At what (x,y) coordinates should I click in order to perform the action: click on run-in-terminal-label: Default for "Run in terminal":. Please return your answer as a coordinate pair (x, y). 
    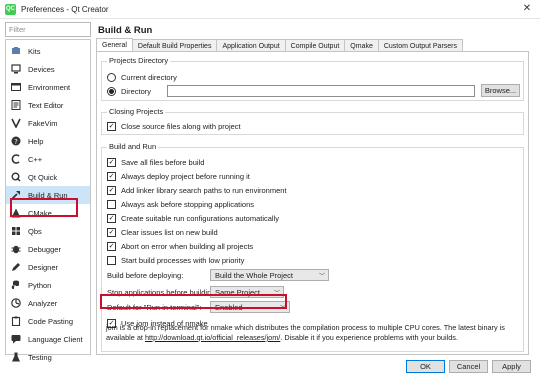
    Looking at the image, I should click on (154, 307).